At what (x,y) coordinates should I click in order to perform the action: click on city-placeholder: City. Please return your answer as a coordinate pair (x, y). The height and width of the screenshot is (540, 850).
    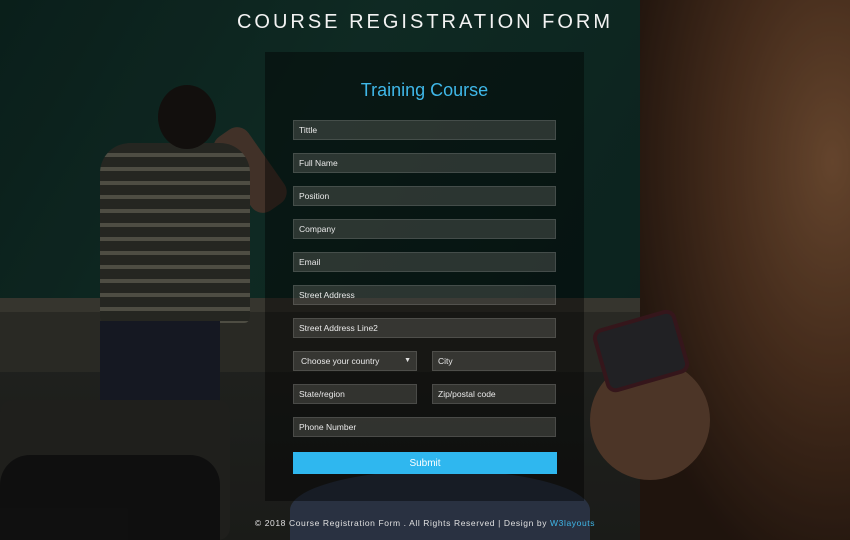
    Looking at the image, I should click on (445, 361).